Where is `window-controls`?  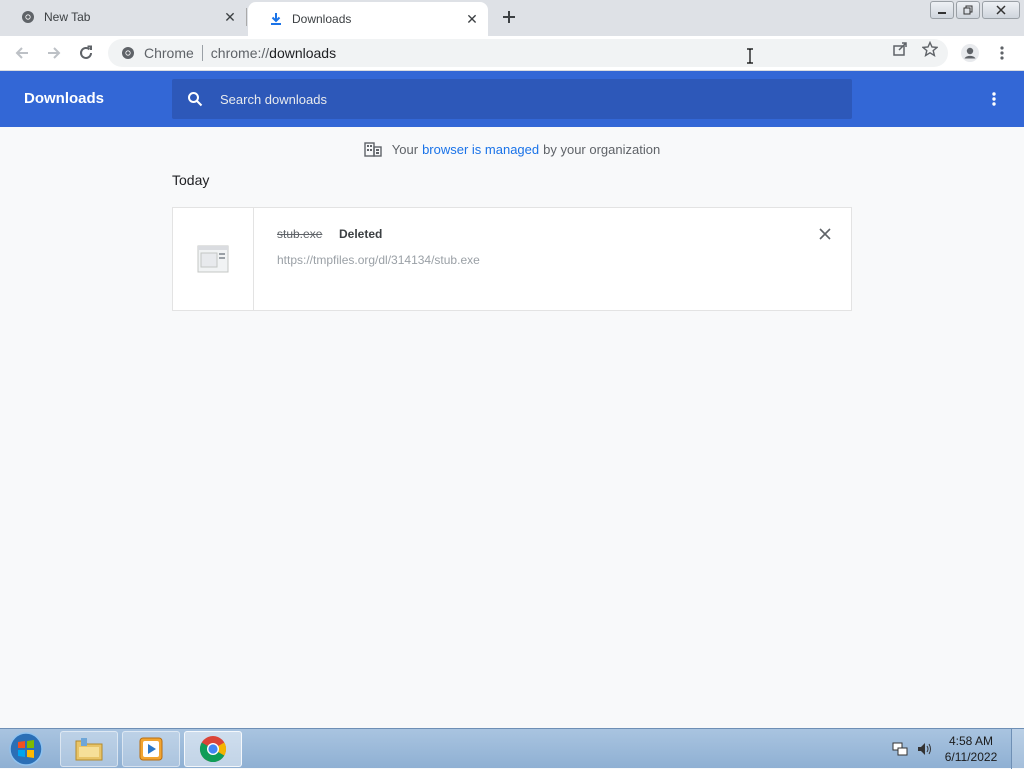
window-controls is located at coordinates (977, 9).